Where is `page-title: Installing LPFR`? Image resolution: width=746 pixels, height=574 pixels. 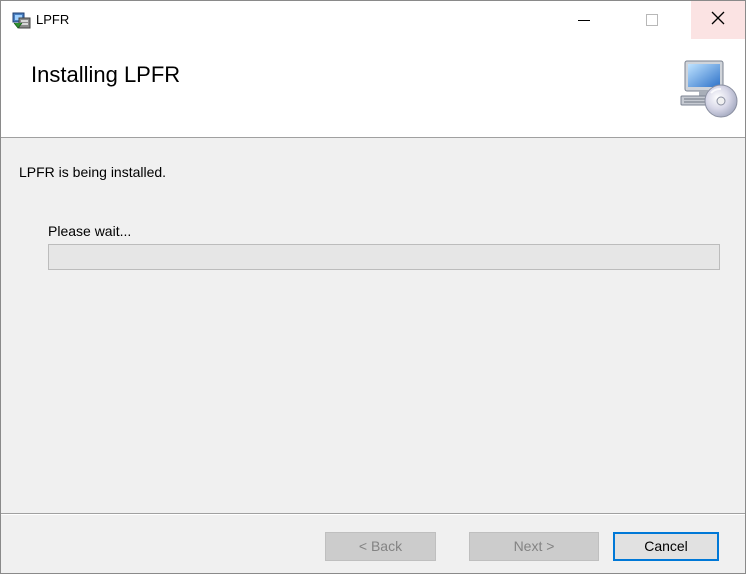
page-title: Installing LPFR is located at coordinates (106, 74).